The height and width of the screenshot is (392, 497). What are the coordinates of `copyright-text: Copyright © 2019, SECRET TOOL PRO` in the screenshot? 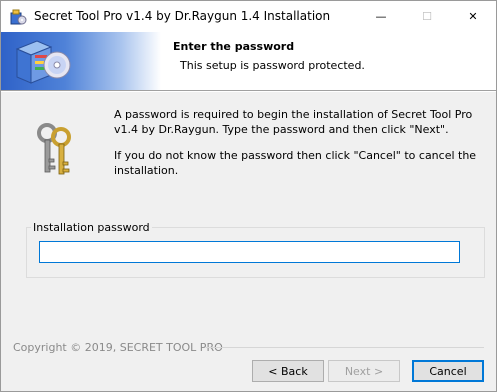 It's located at (118, 347).